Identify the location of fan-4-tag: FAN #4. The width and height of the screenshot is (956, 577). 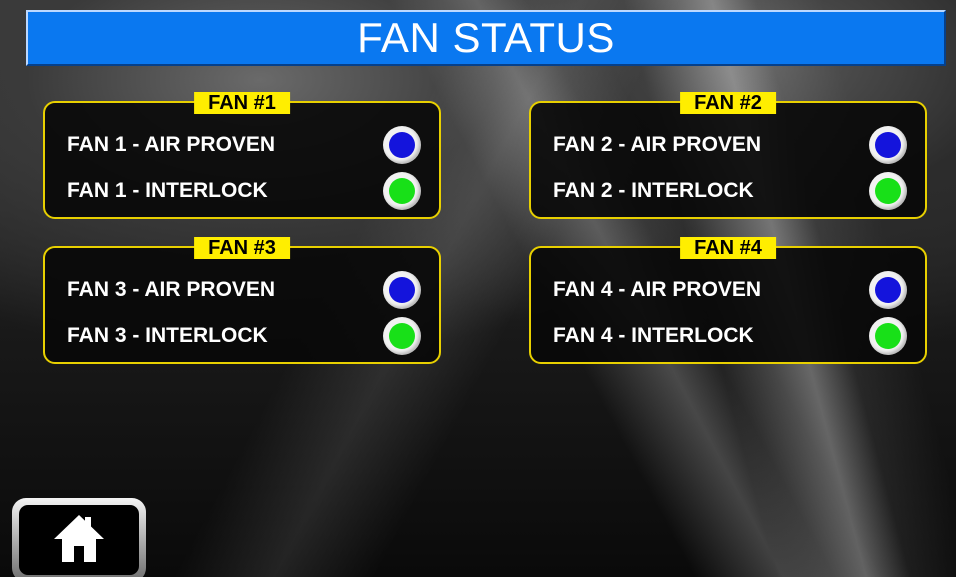
(728, 248).